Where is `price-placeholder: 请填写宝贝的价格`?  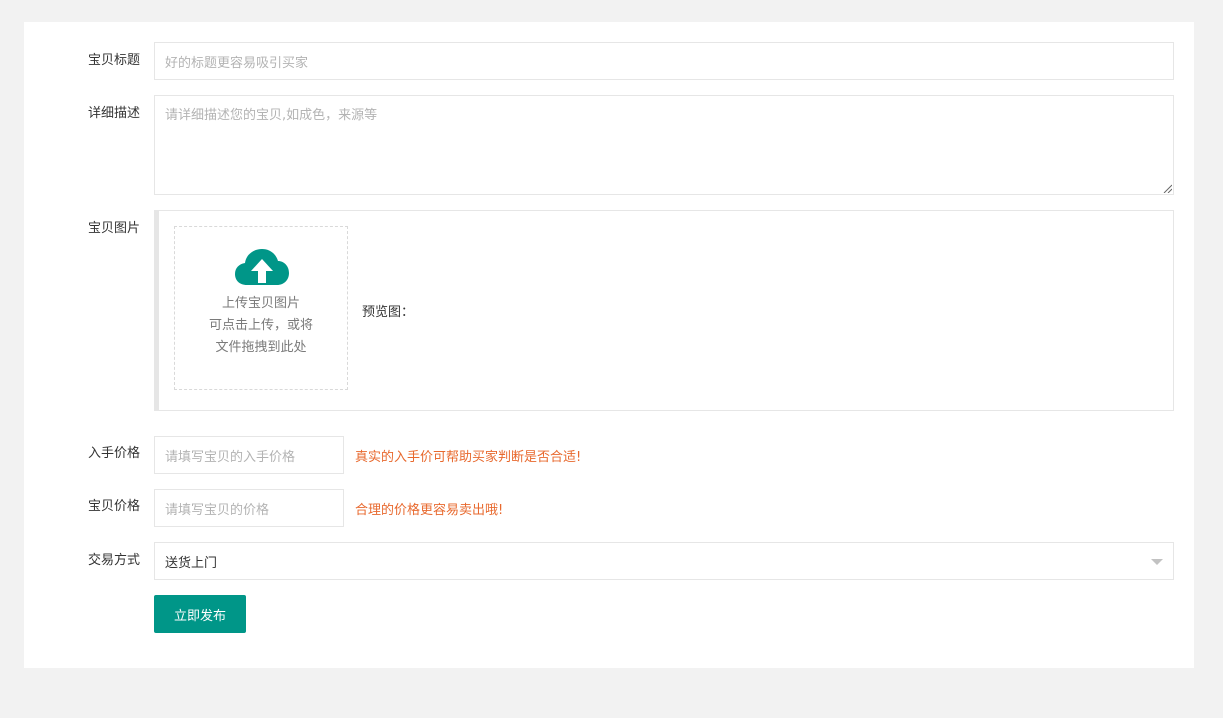 price-placeholder: 请填写宝贝的价格 is located at coordinates (217, 510).